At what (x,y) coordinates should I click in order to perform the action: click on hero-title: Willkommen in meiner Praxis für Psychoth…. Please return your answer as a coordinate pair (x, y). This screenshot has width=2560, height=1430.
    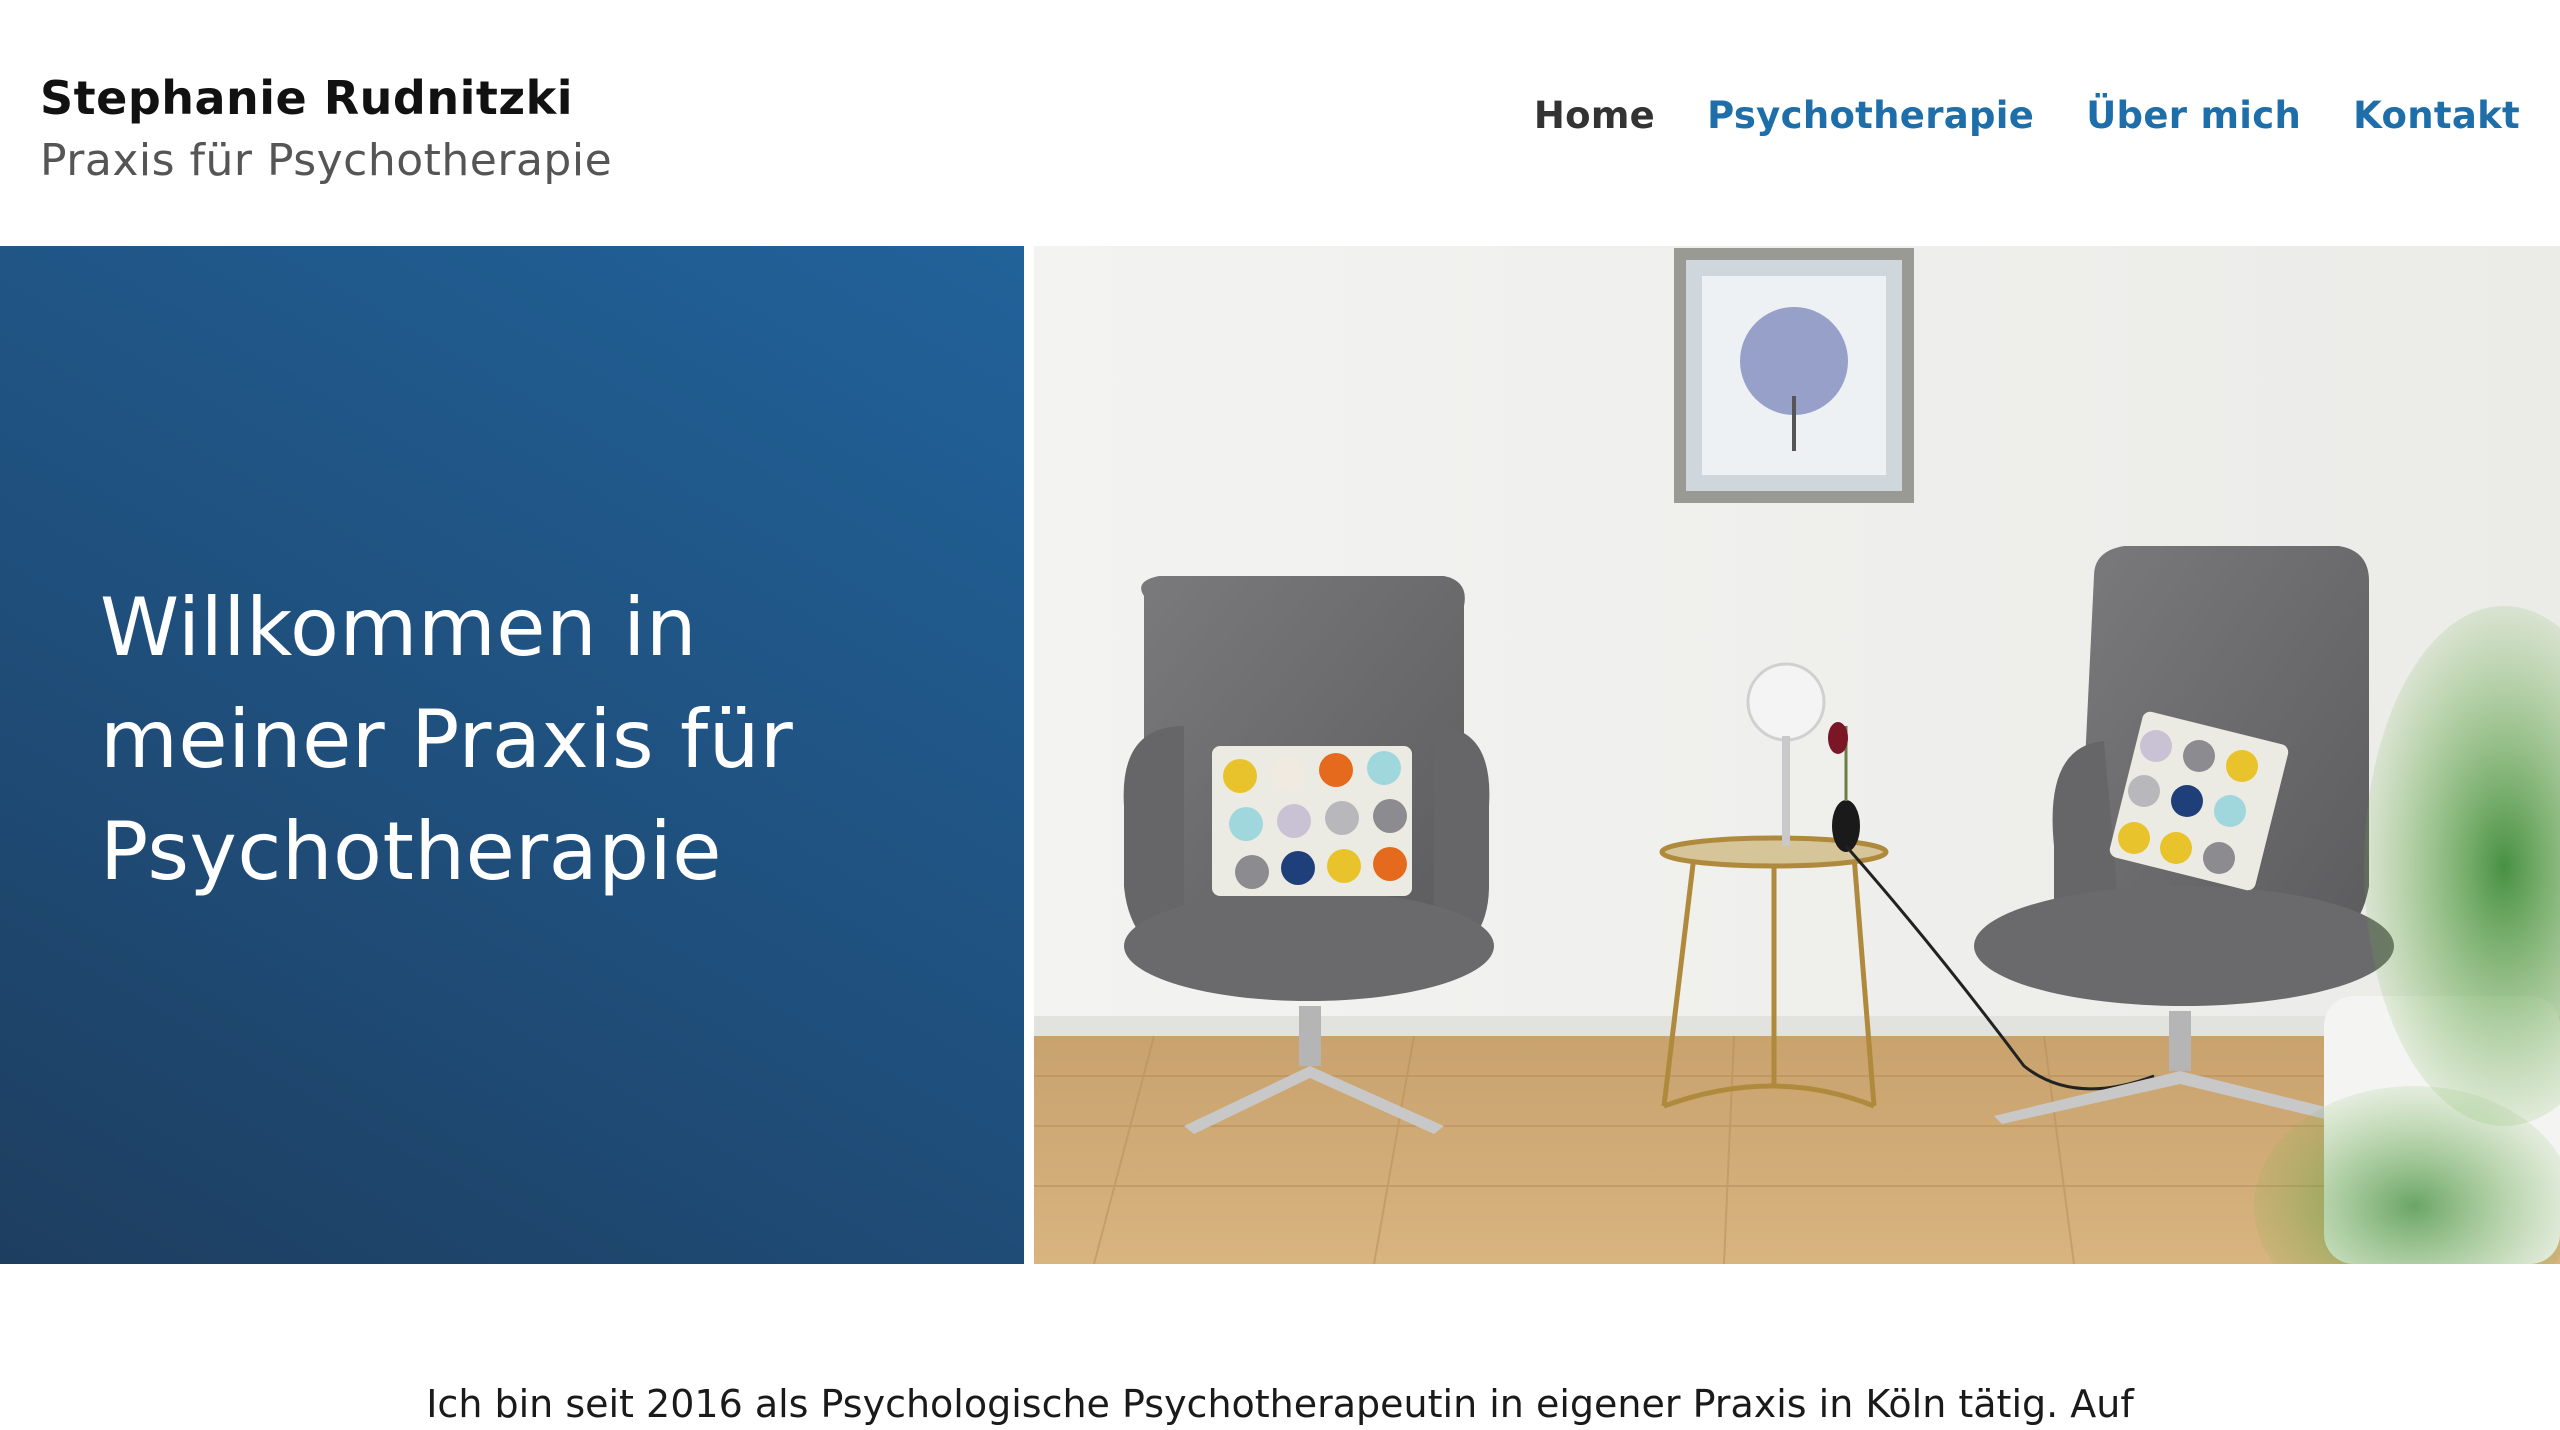
    Looking at the image, I should click on (530, 740).